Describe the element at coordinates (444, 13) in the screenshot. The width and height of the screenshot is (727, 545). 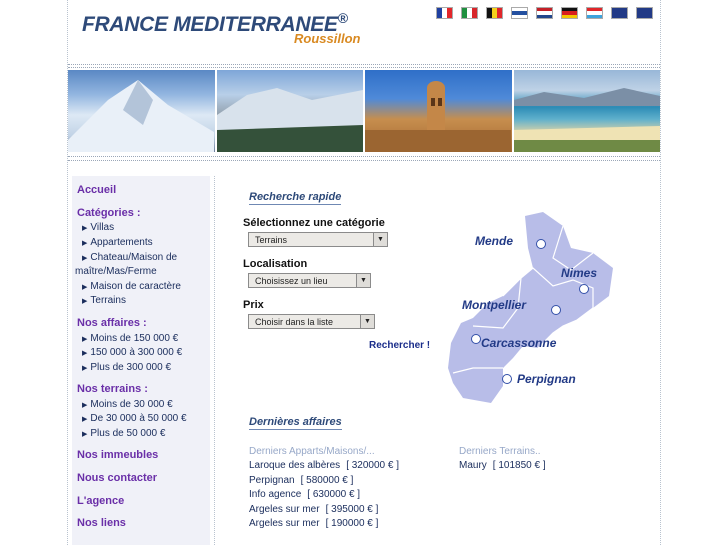
I see `flag-fr-icon` at that location.